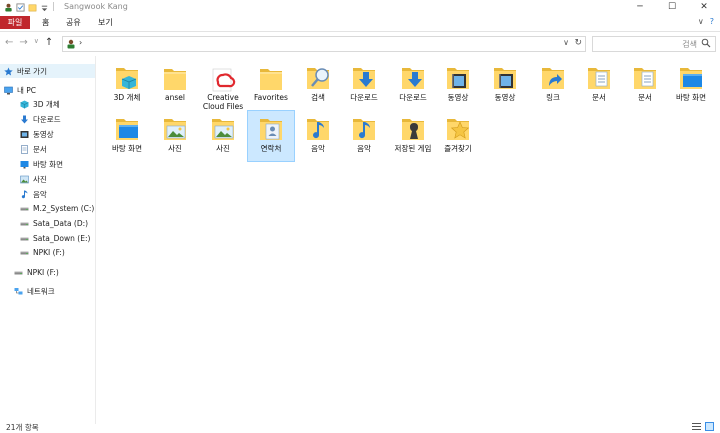 The image size is (720, 433). I want to click on file-item: 저장된 게임, so click(413, 136).